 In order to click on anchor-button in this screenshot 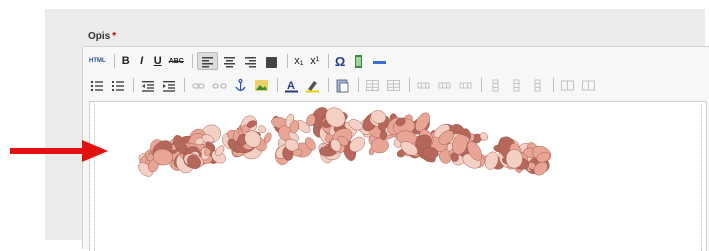, I will do `click(240, 85)`.